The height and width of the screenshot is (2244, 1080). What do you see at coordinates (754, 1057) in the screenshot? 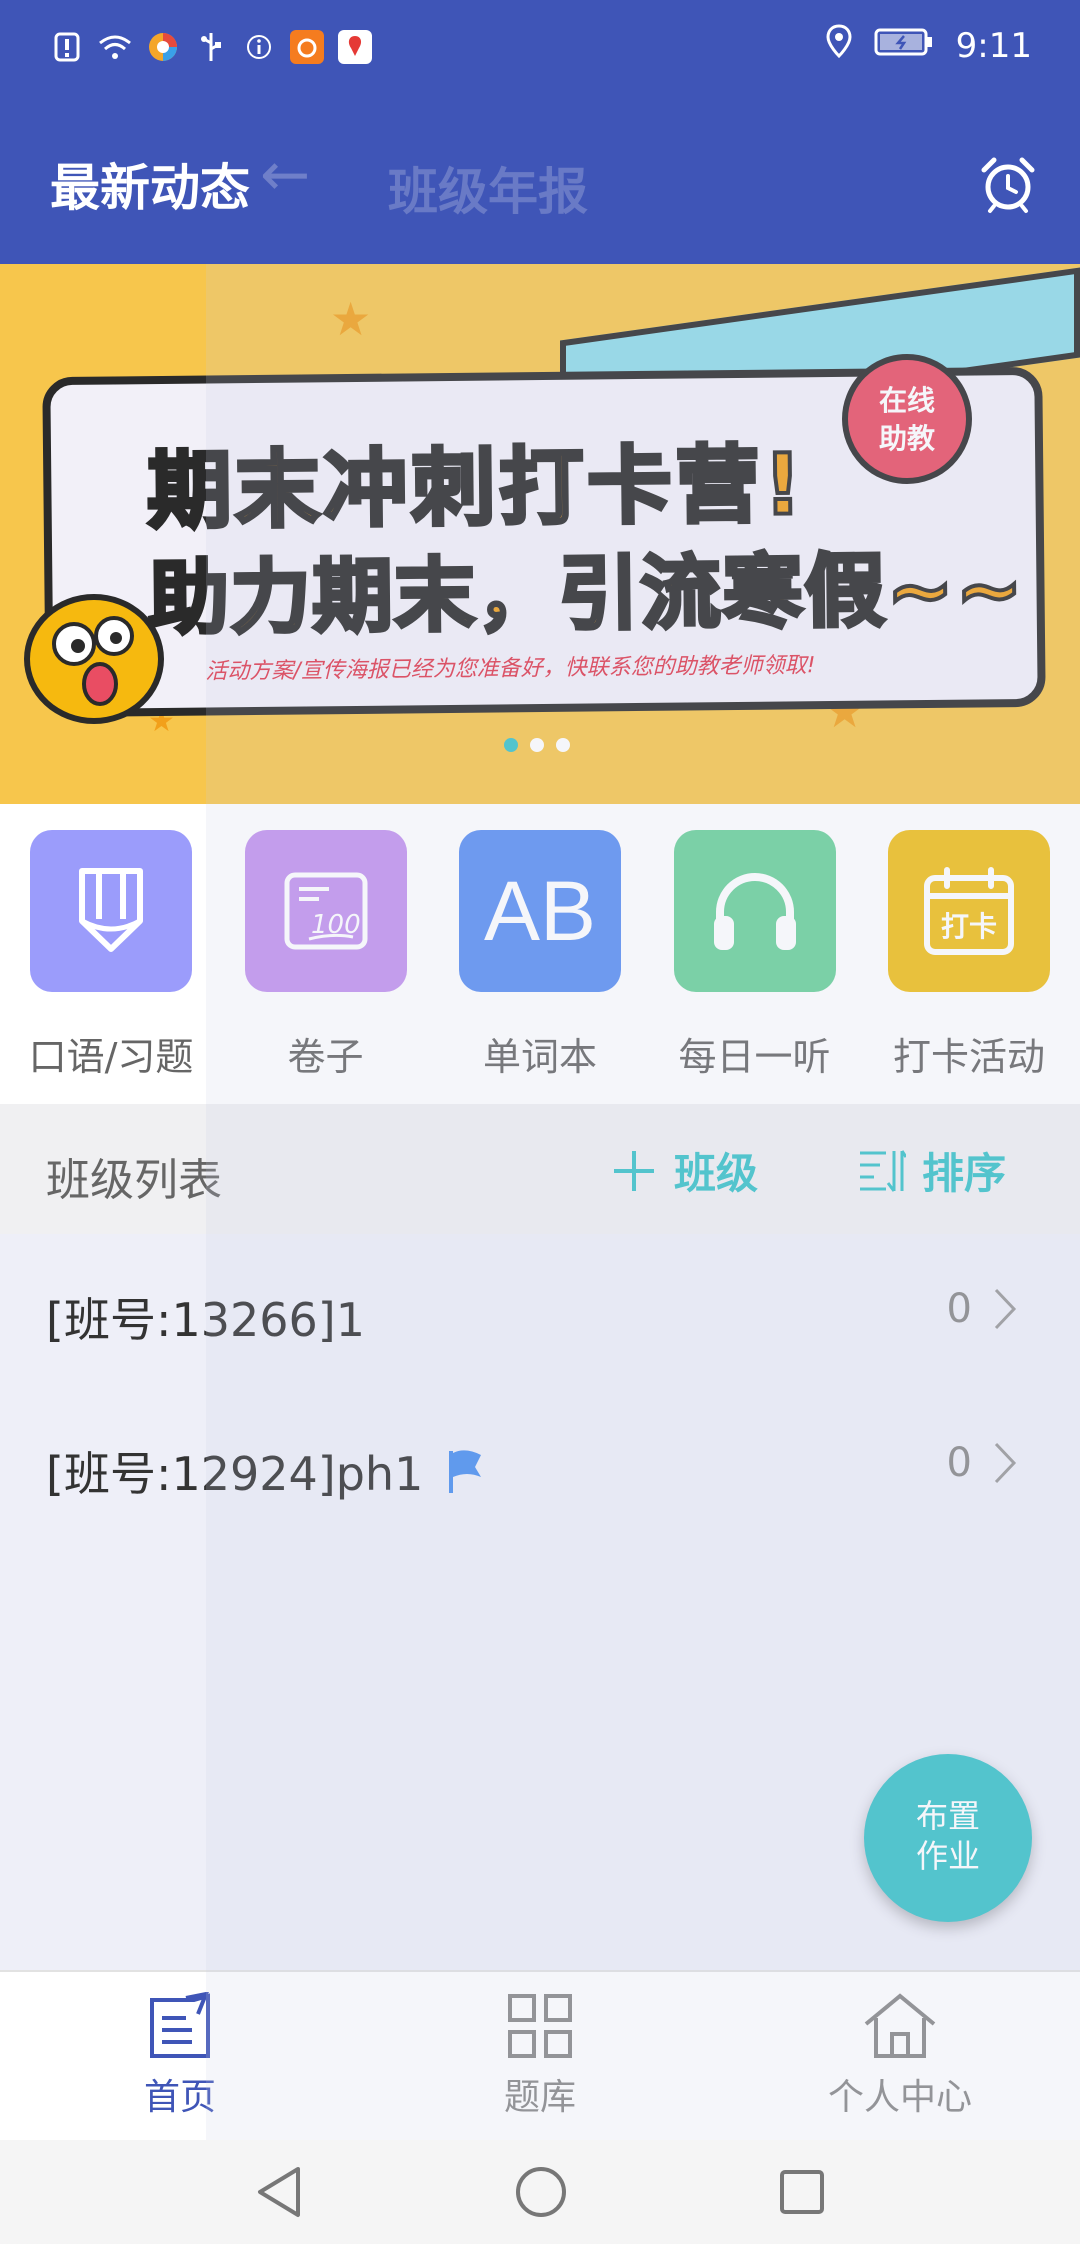
I see `shortcut-label: 每日一听` at bounding box center [754, 1057].